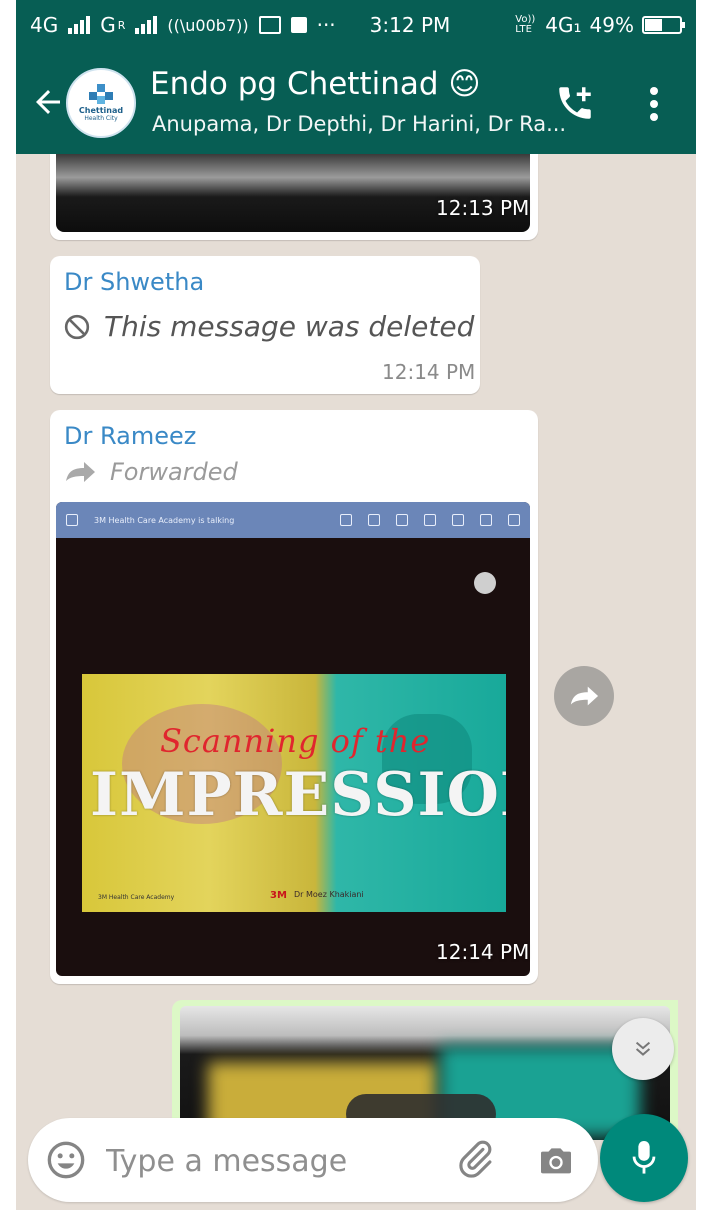 The image size is (702, 1210). I want to click on message-input, so click(266, 1161).